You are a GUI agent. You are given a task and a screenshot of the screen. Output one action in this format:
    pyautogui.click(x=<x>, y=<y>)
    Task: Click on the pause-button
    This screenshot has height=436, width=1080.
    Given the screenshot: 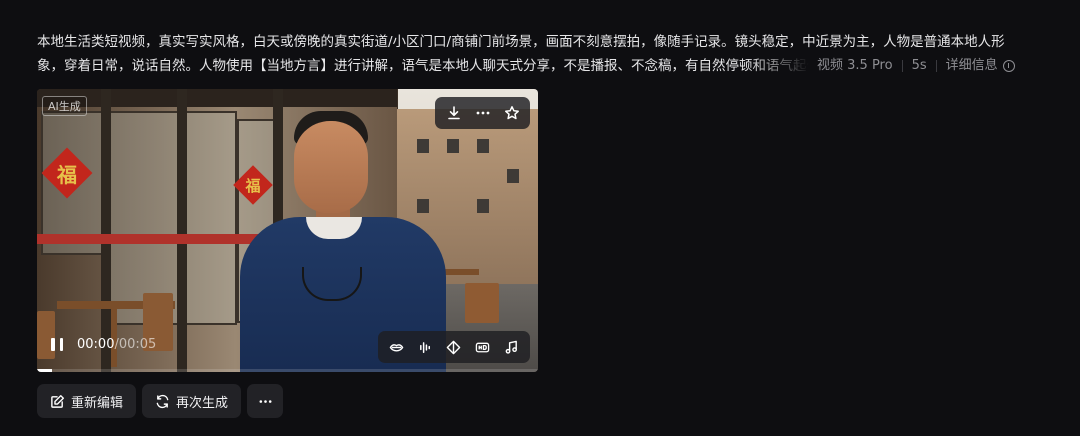 What is the action you would take?
    pyautogui.click(x=57, y=344)
    